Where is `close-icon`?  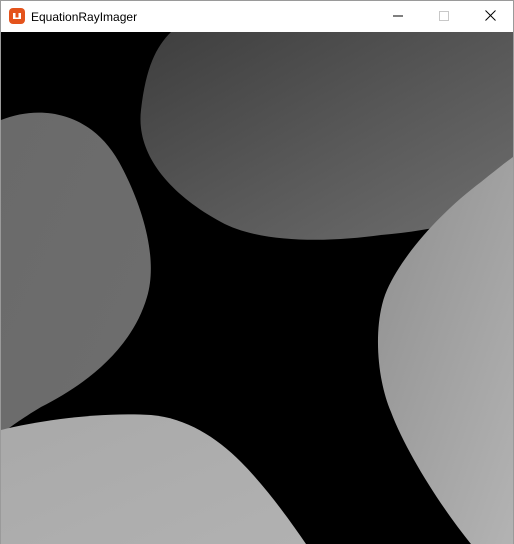 close-icon is located at coordinates (490, 17).